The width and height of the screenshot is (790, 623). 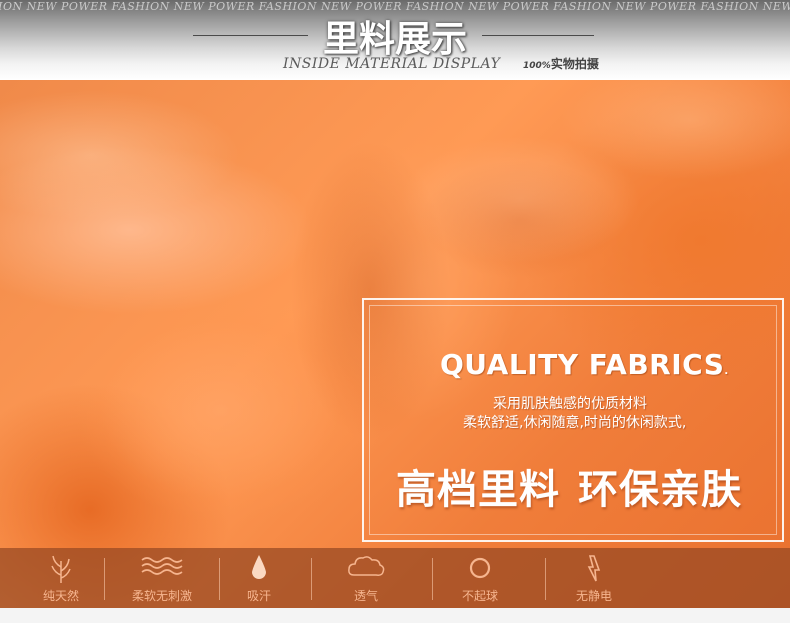 What do you see at coordinates (162, 568) in the screenshot?
I see `wave-icon` at bounding box center [162, 568].